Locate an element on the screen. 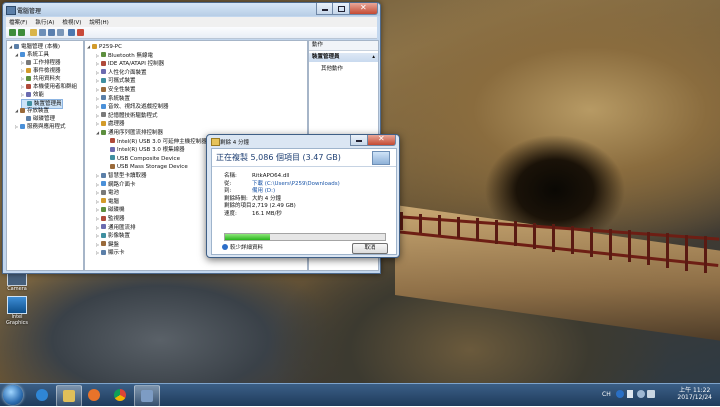 This screenshot has height=407, width=720. tree-item: USB Mass Storage Device is located at coordinates (146, 167).